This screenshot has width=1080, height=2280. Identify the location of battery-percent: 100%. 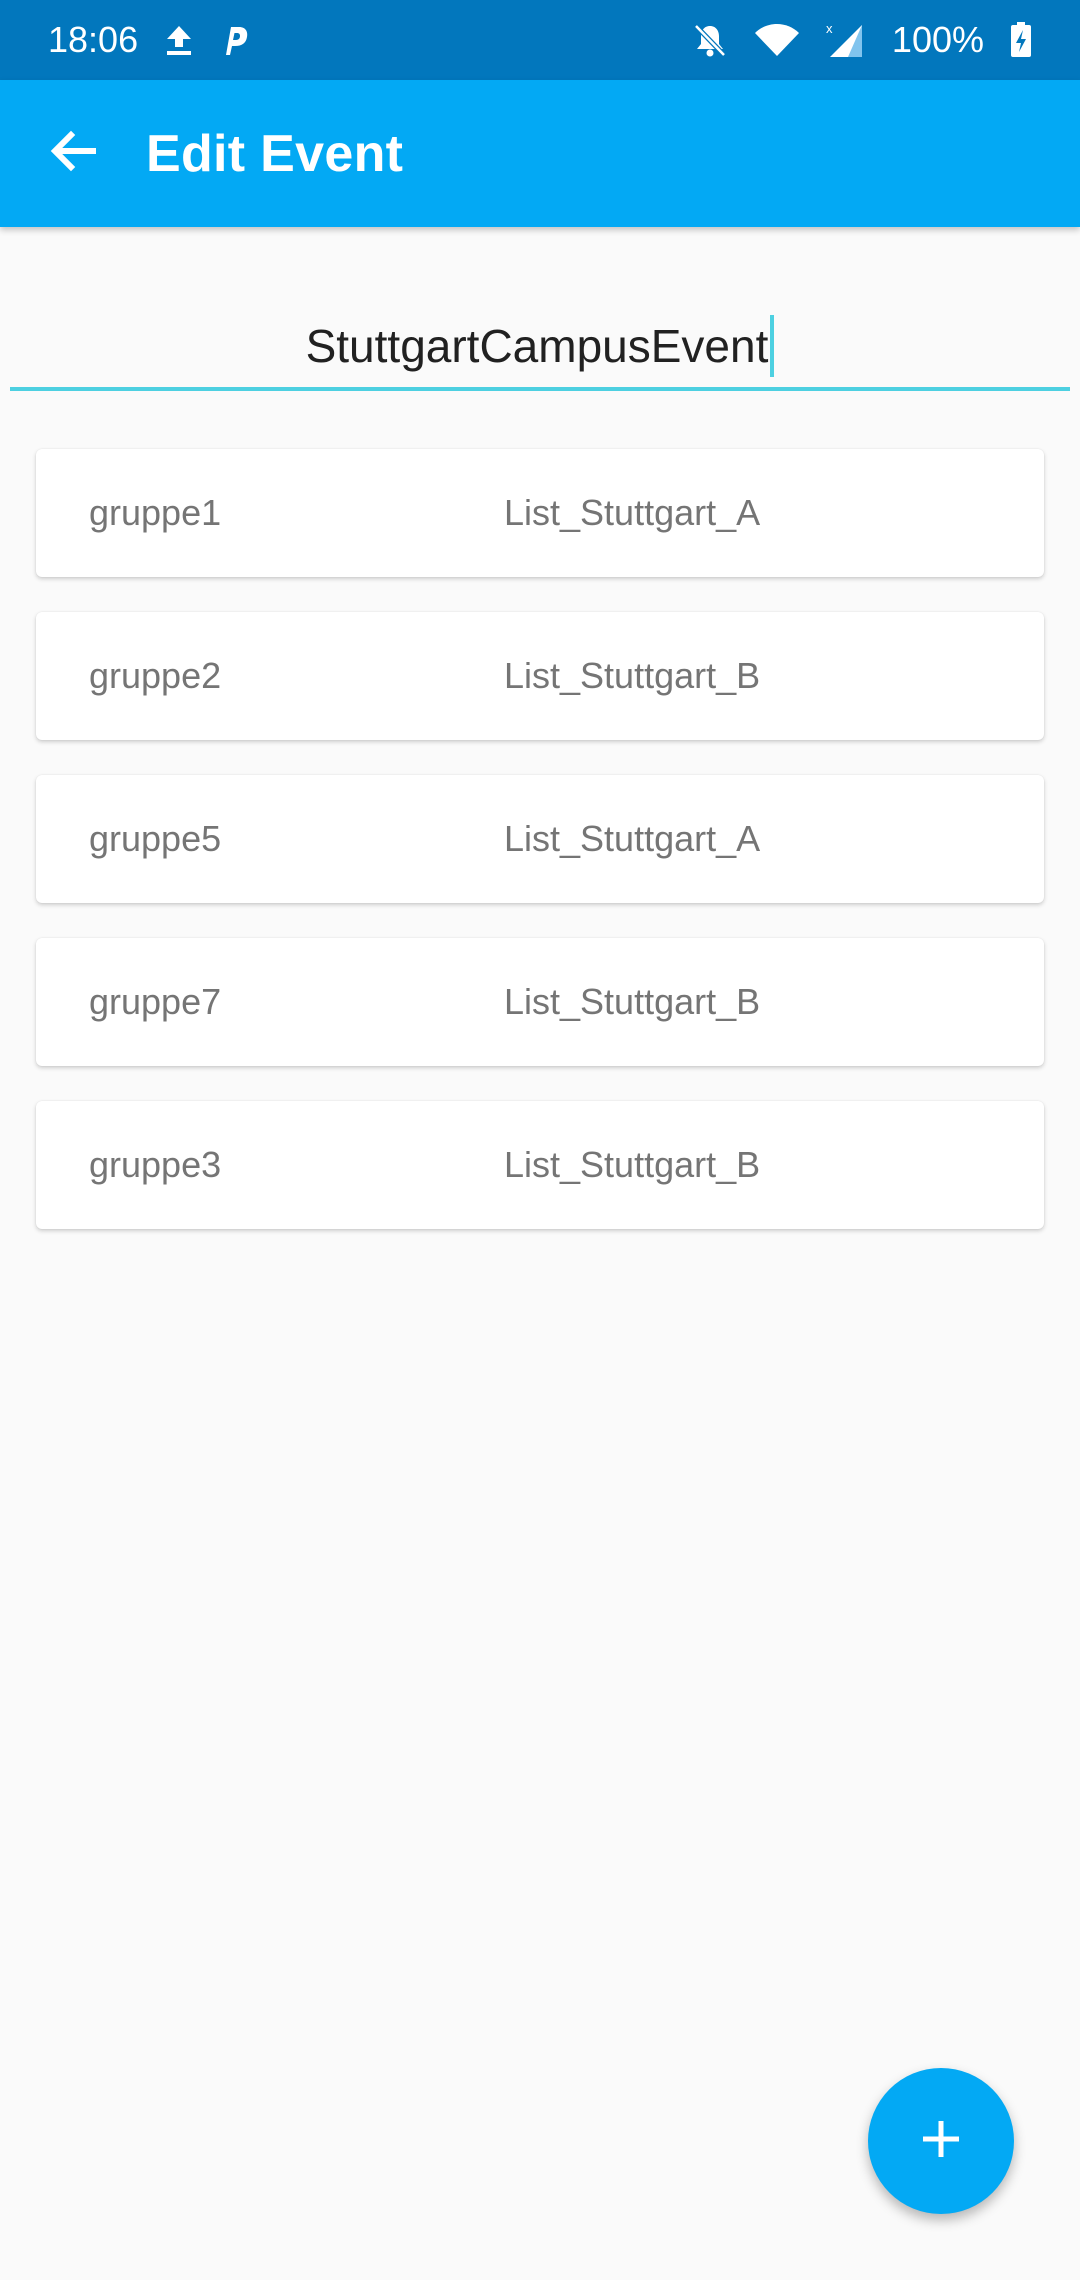
(937, 39).